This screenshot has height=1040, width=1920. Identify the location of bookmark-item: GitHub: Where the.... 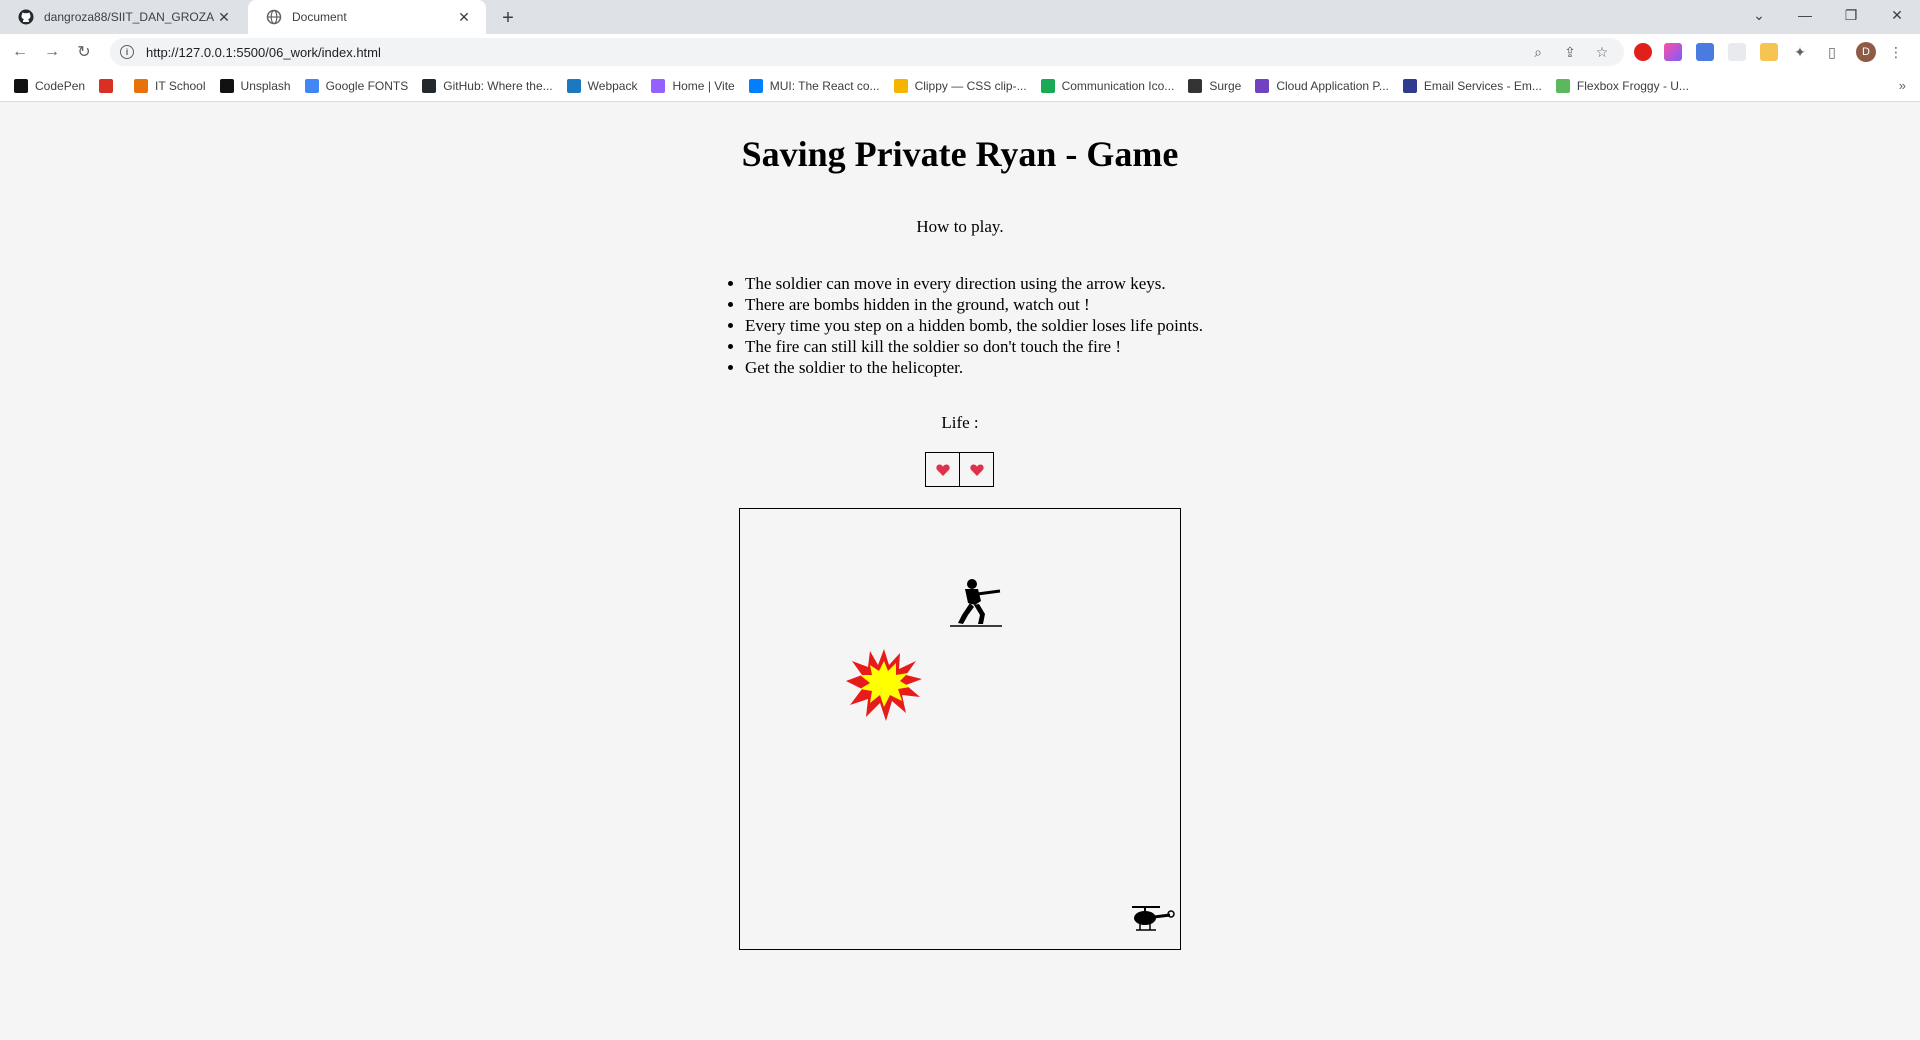
(487, 85).